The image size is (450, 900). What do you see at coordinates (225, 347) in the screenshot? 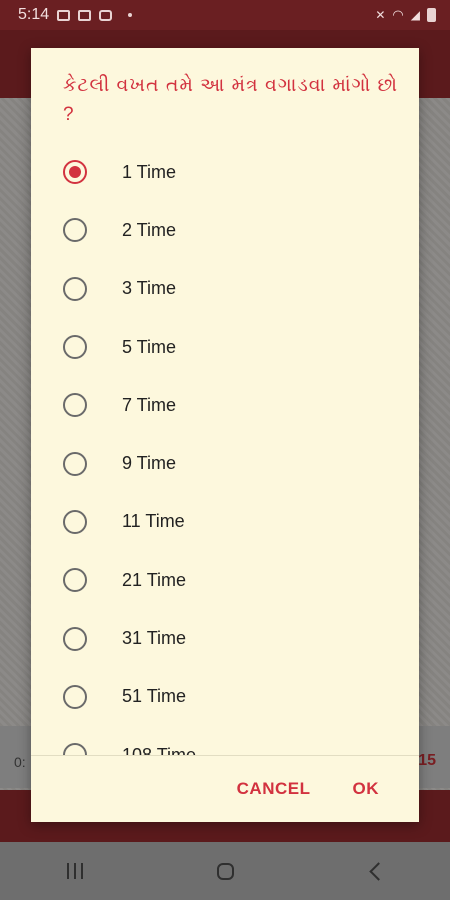
I see `option-item: 5 Time` at bounding box center [225, 347].